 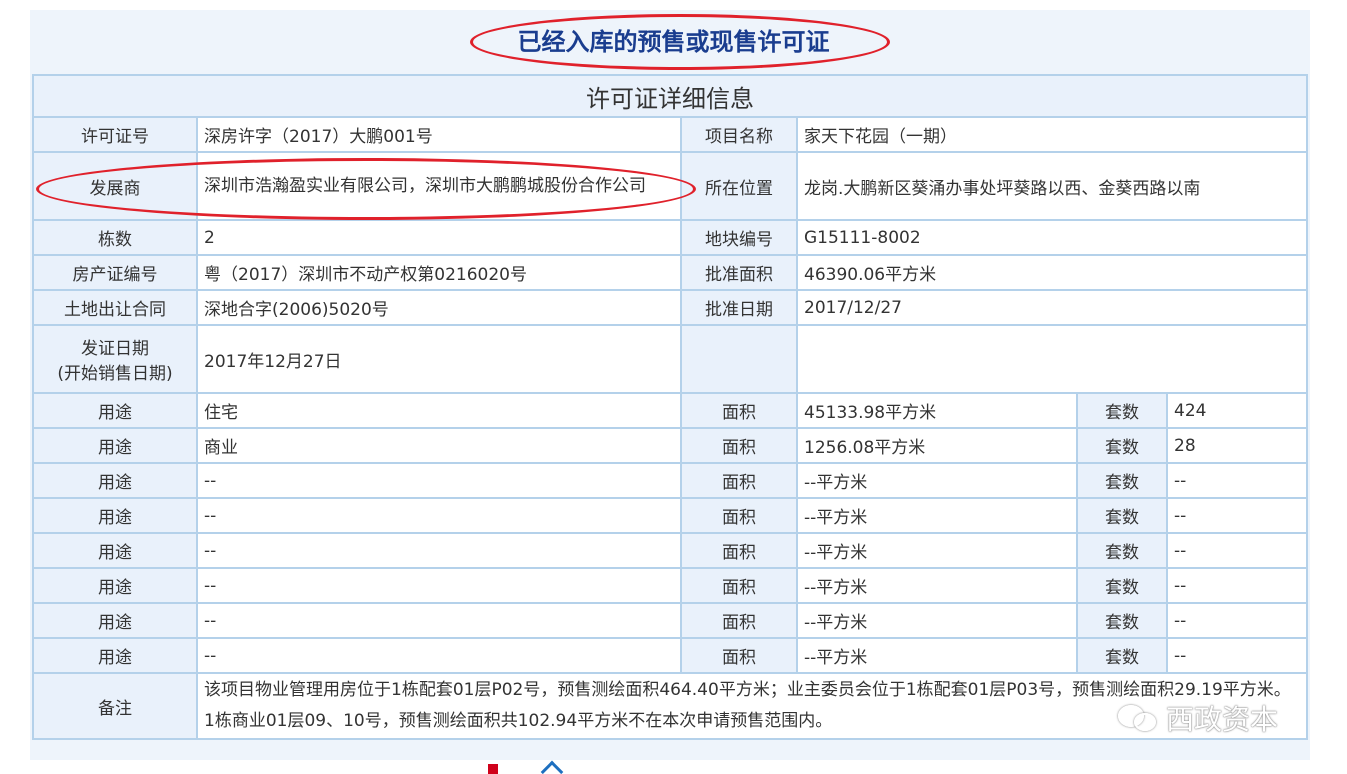 I want to click on empty-value-cell, so click(x=1052, y=359).